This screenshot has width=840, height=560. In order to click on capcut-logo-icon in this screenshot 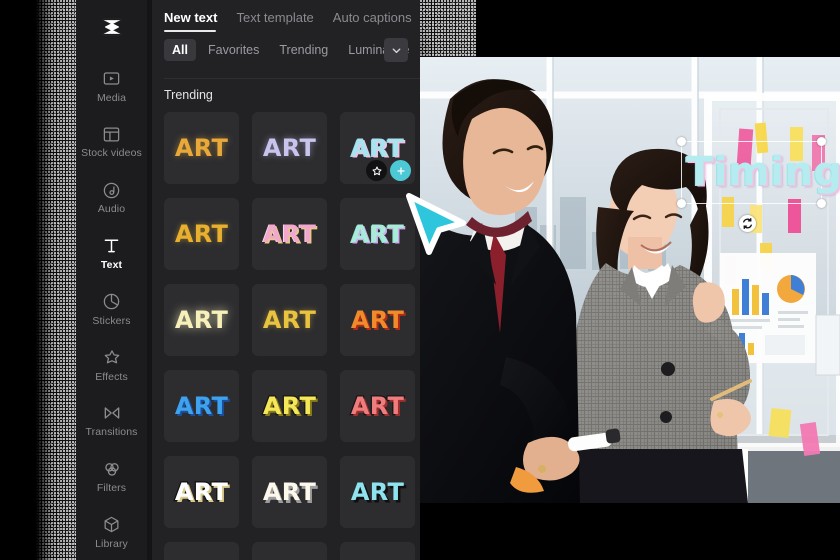, I will do `click(112, 27)`.